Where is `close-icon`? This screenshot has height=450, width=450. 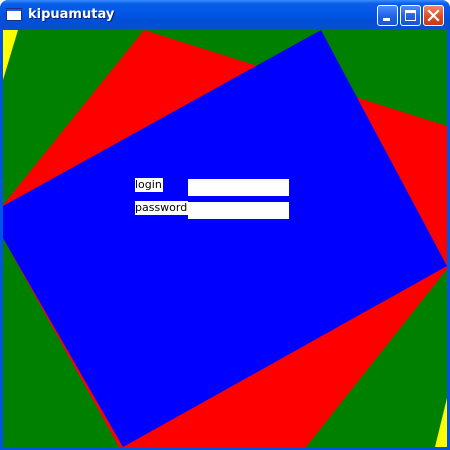
close-icon is located at coordinates (433, 15).